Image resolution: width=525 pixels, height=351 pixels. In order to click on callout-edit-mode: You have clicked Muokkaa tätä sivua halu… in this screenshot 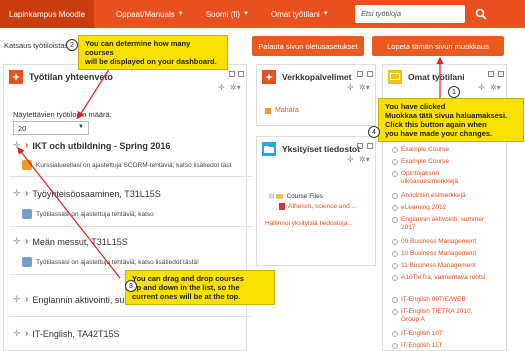, I will do `click(451, 120)`.